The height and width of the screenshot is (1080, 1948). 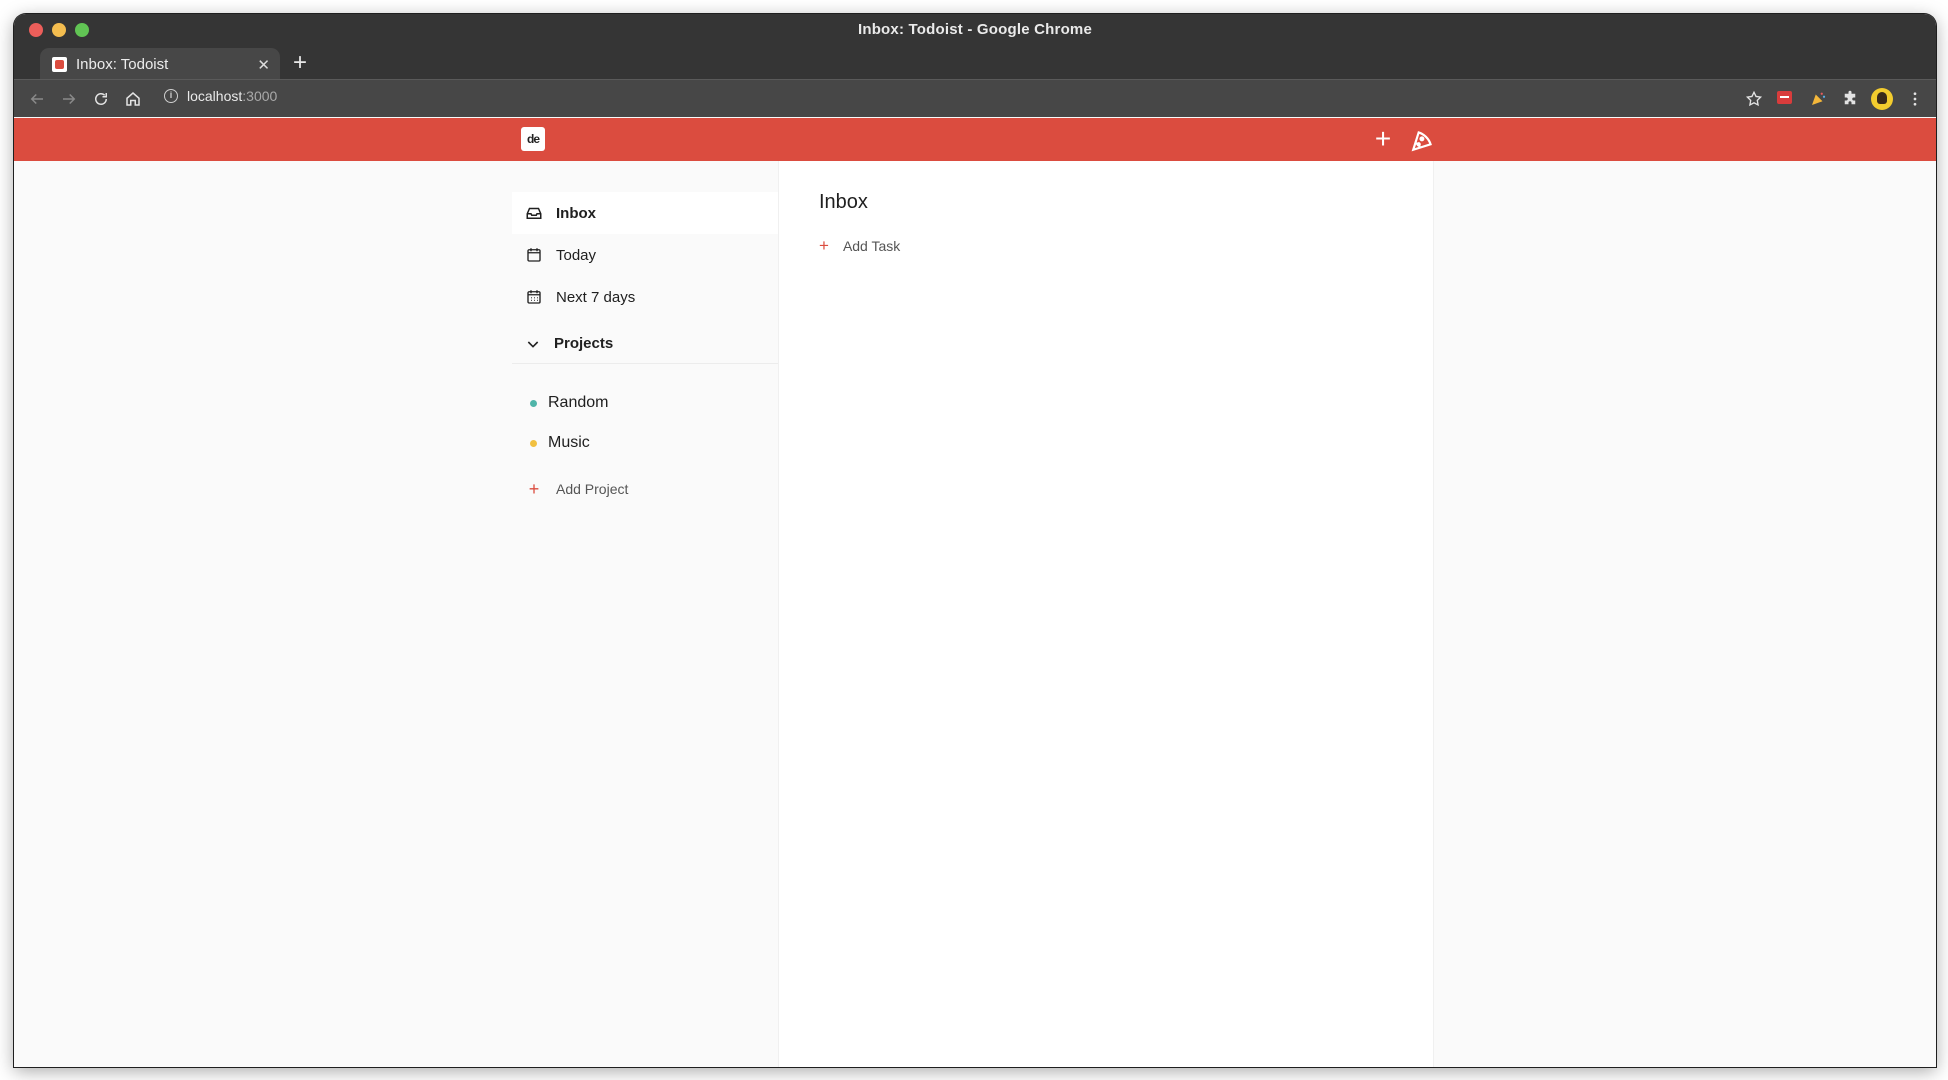 I want to click on extensions-puzzle-icon, so click(x=1850, y=99).